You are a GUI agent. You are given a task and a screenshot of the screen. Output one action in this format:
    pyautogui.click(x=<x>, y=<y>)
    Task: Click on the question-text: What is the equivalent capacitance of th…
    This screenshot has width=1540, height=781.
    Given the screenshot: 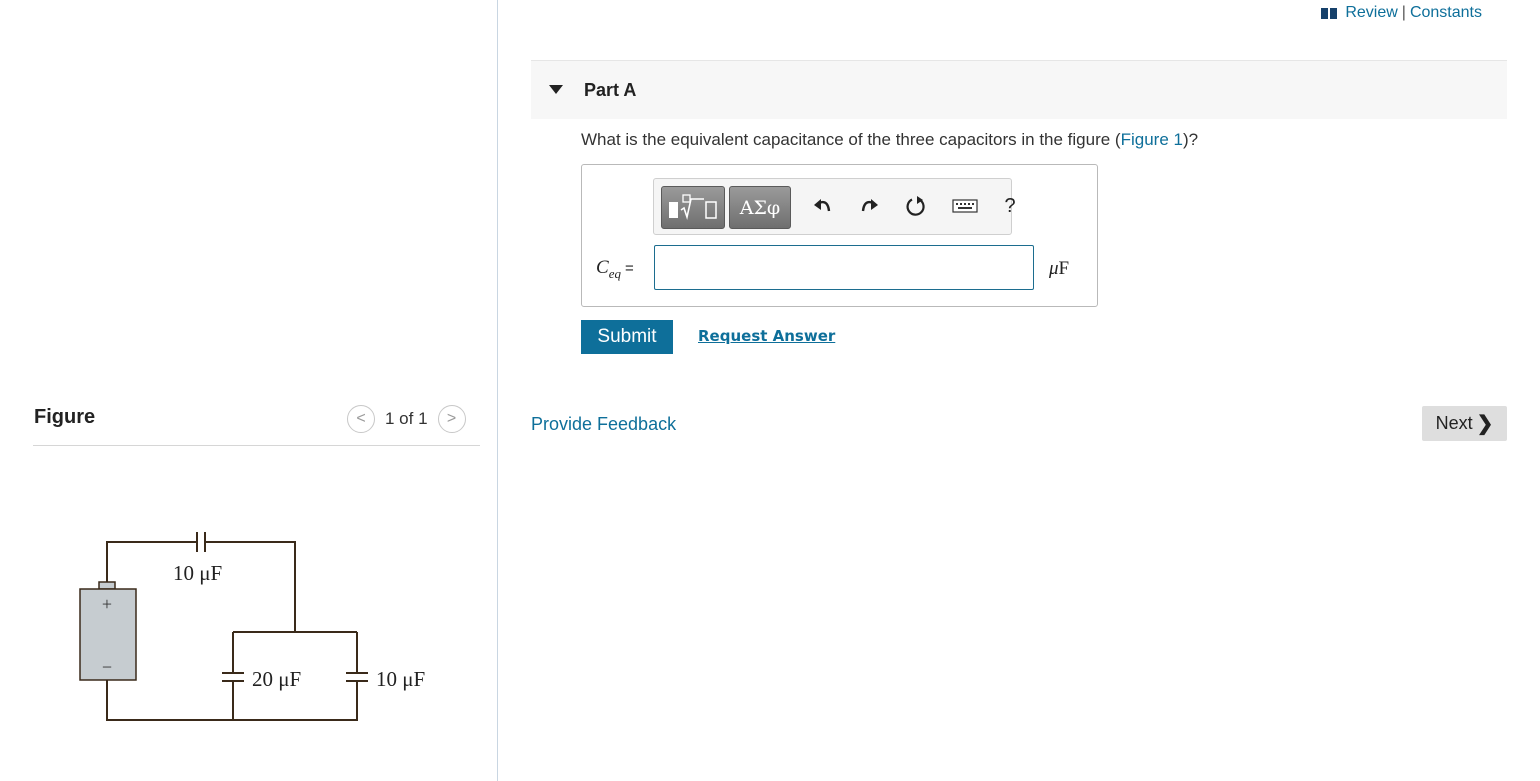 What is the action you would take?
    pyautogui.click(x=889, y=140)
    